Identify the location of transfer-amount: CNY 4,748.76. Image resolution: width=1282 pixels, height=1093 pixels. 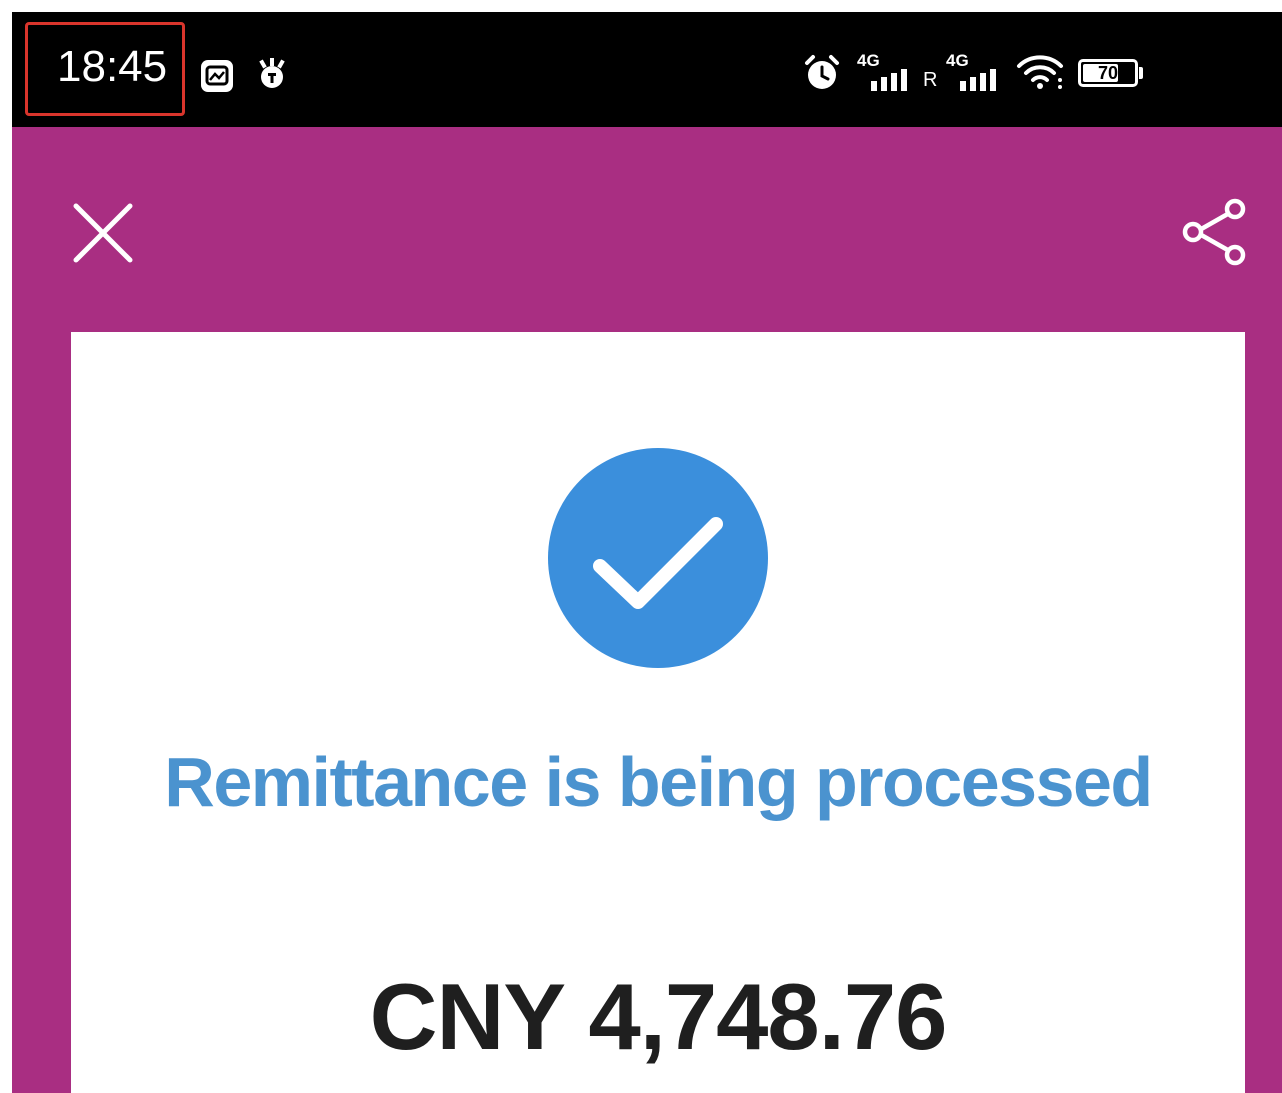
(658, 1016).